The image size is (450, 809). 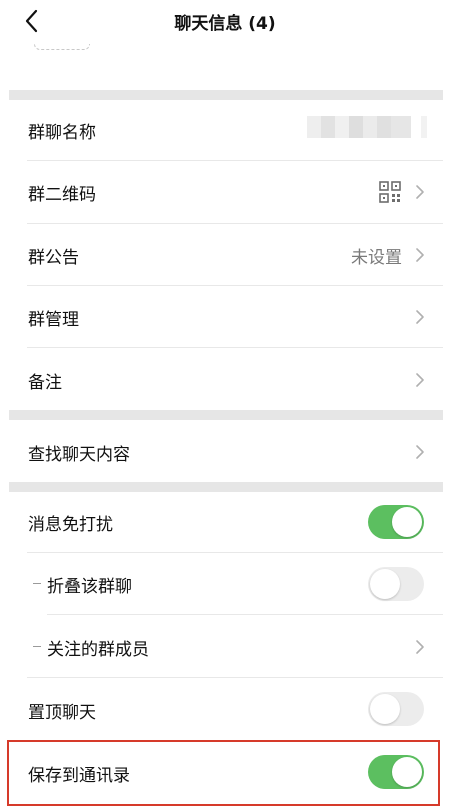 What do you see at coordinates (89, 587) in the screenshot?
I see `fold-label: 折叠该群聊` at bounding box center [89, 587].